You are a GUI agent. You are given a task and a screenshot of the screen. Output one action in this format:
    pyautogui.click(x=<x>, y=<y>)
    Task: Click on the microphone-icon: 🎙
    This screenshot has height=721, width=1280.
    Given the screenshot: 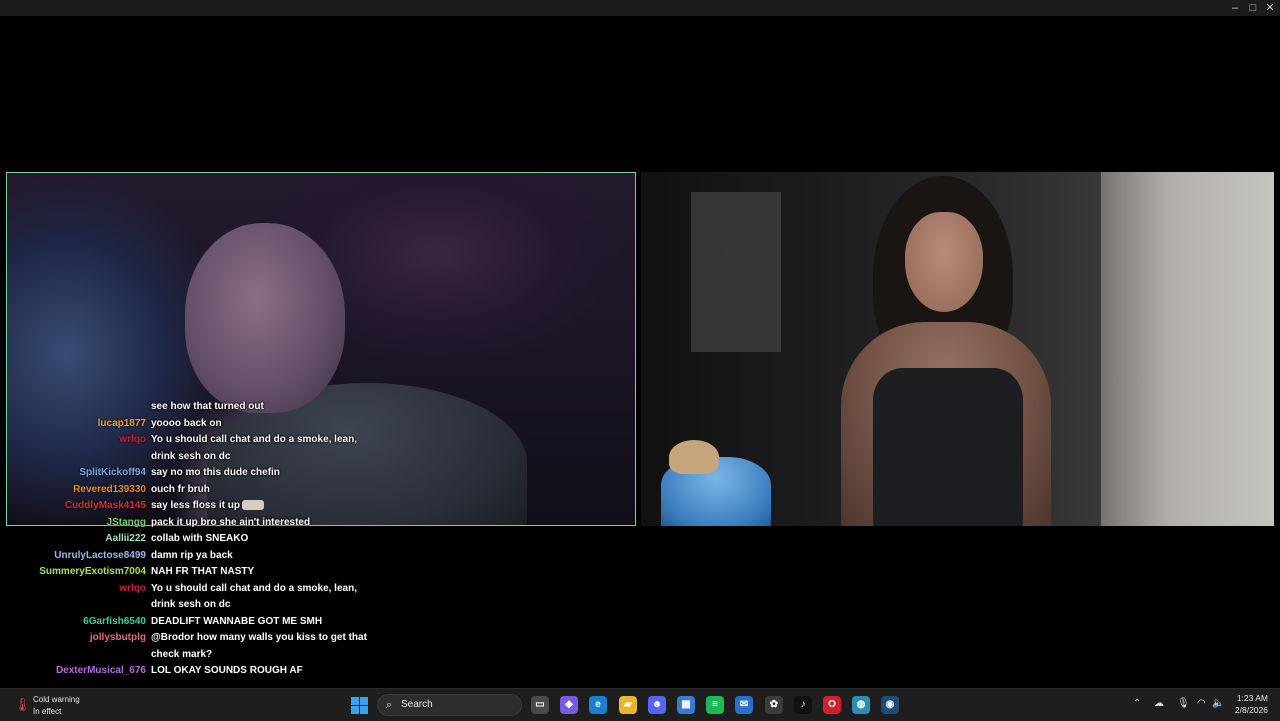 What is the action you would take?
    pyautogui.click(x=1183, y=704)
    